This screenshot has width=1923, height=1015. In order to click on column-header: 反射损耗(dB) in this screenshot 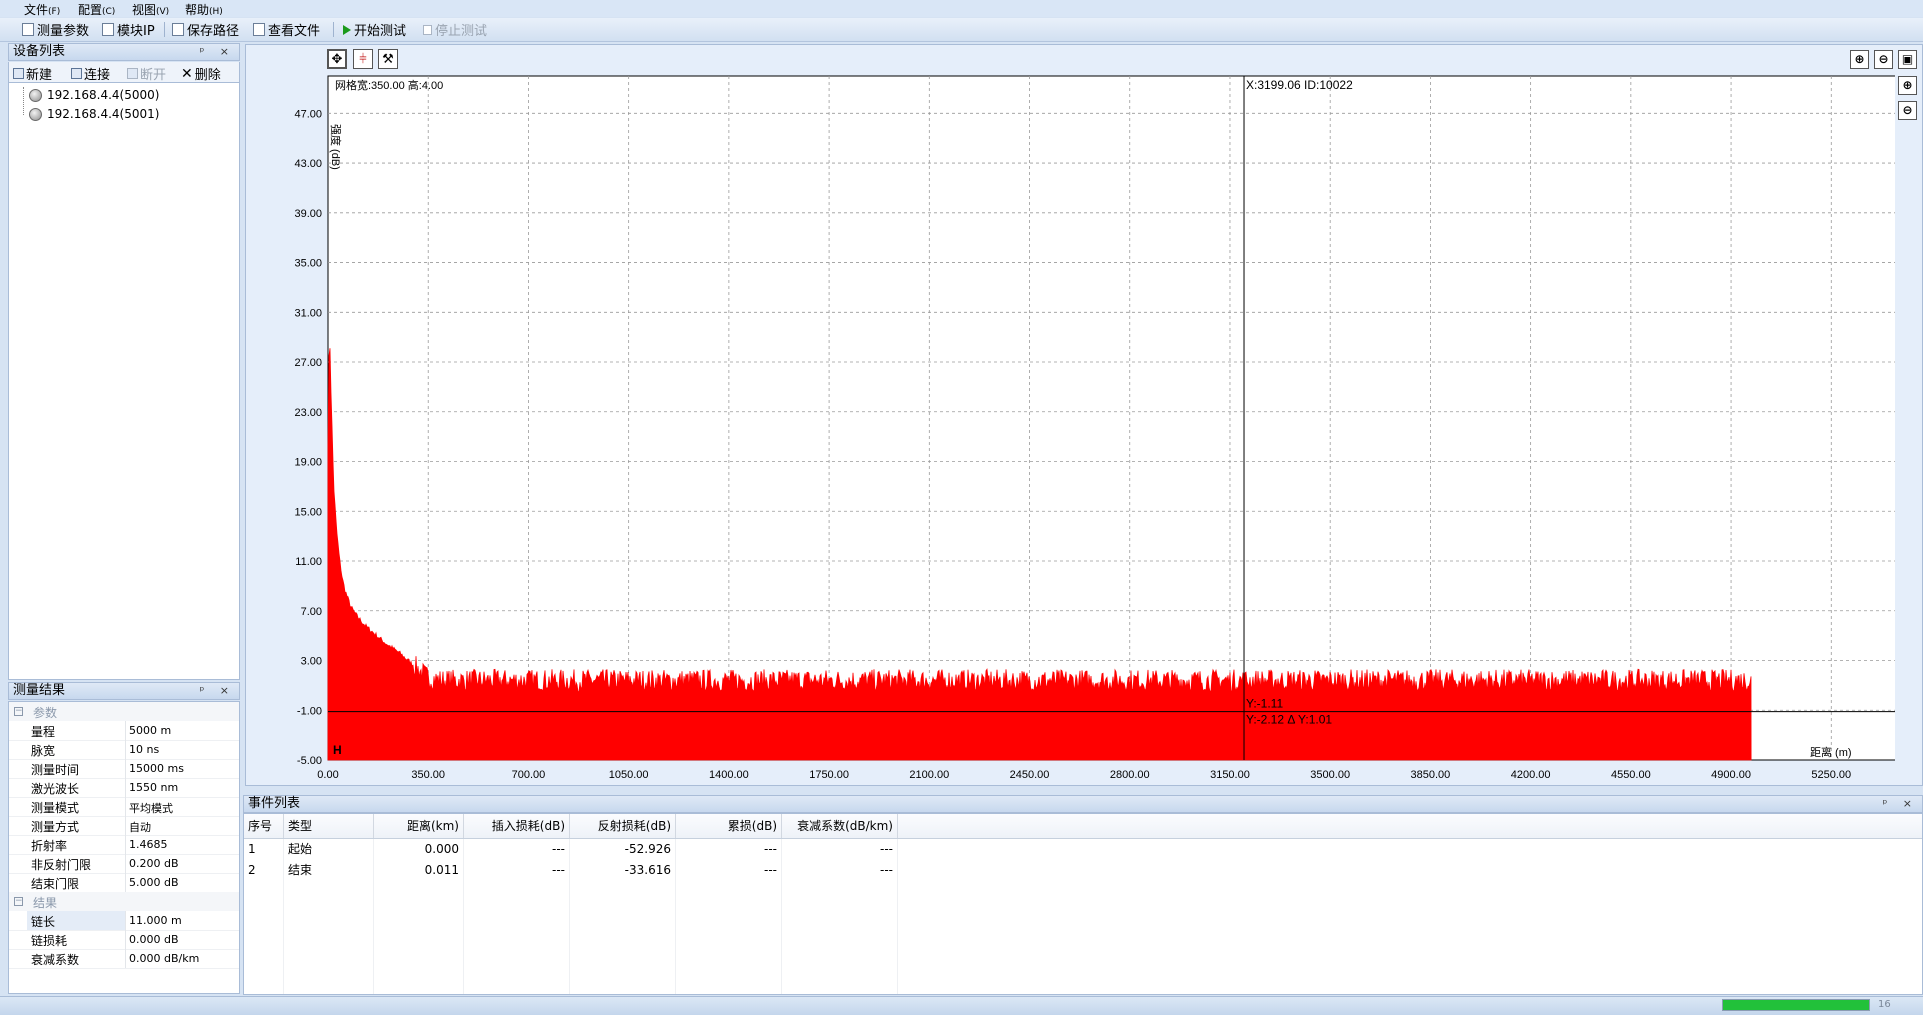, I will do `click(623, 826)`.